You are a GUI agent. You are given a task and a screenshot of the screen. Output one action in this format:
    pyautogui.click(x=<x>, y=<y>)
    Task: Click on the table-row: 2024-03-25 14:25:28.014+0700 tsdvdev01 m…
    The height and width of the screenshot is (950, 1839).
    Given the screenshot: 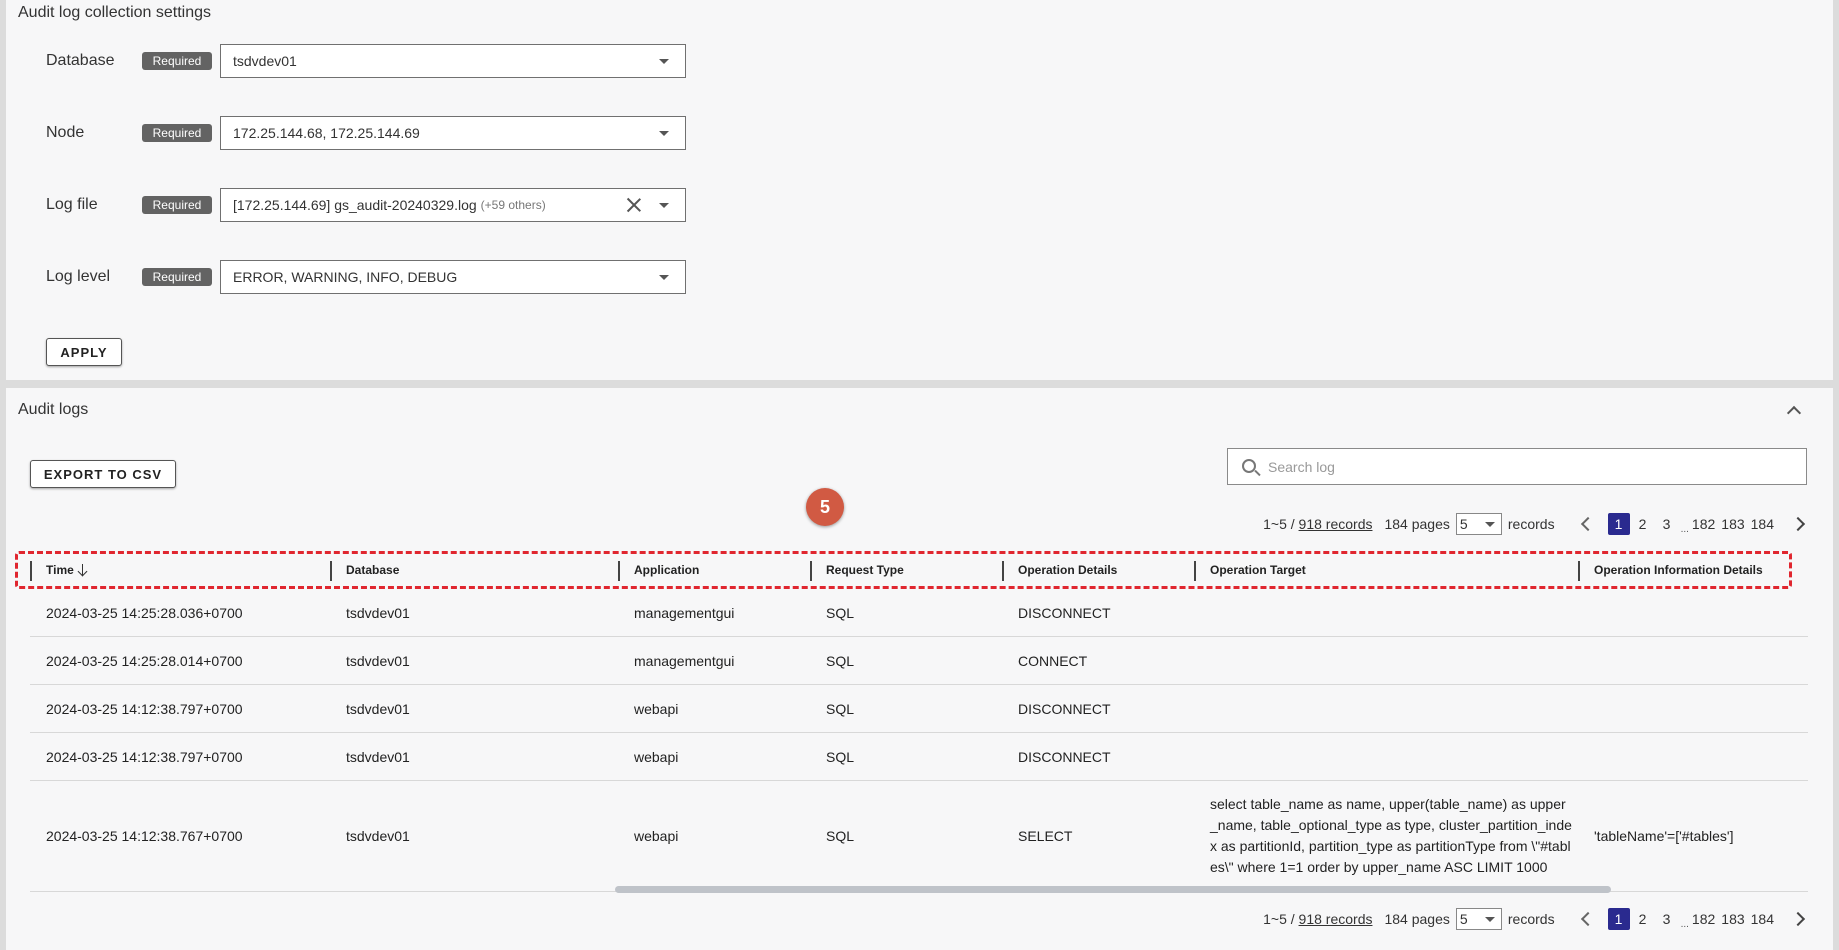 What is the action you would take?
    pyautogui.click(x=919, y=661)
    